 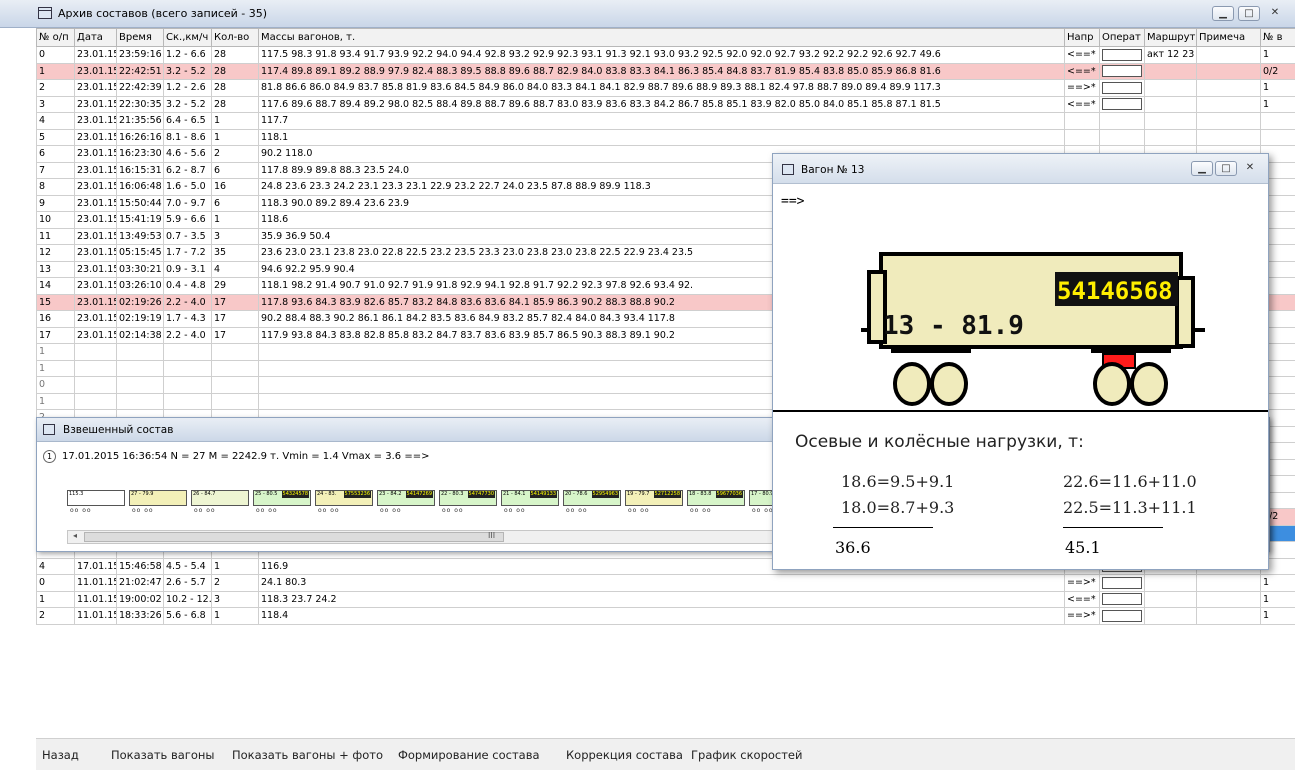 I want to click on train-wagon: 25 - 80.5 54324578, so click(x=282, y=498).